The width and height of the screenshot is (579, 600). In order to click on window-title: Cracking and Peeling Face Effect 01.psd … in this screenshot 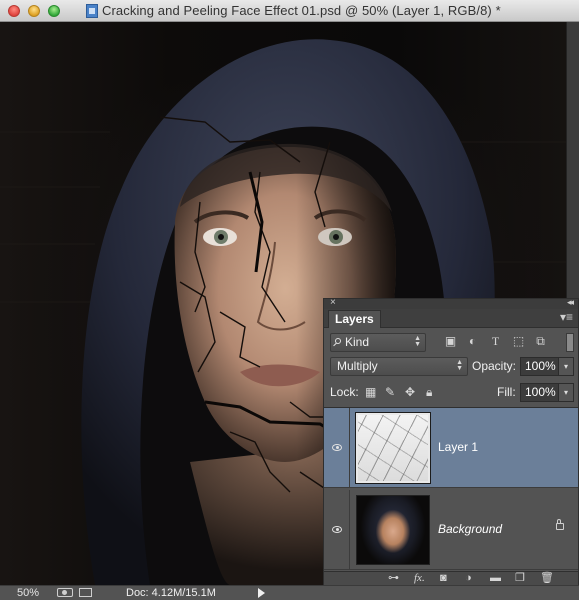, I will do `click(301, 10)`.